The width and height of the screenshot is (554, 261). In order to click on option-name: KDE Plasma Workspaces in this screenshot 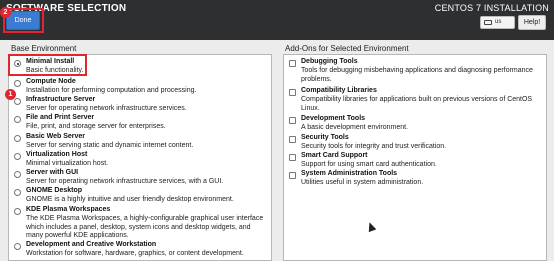, I will do `click(68, 209)`.